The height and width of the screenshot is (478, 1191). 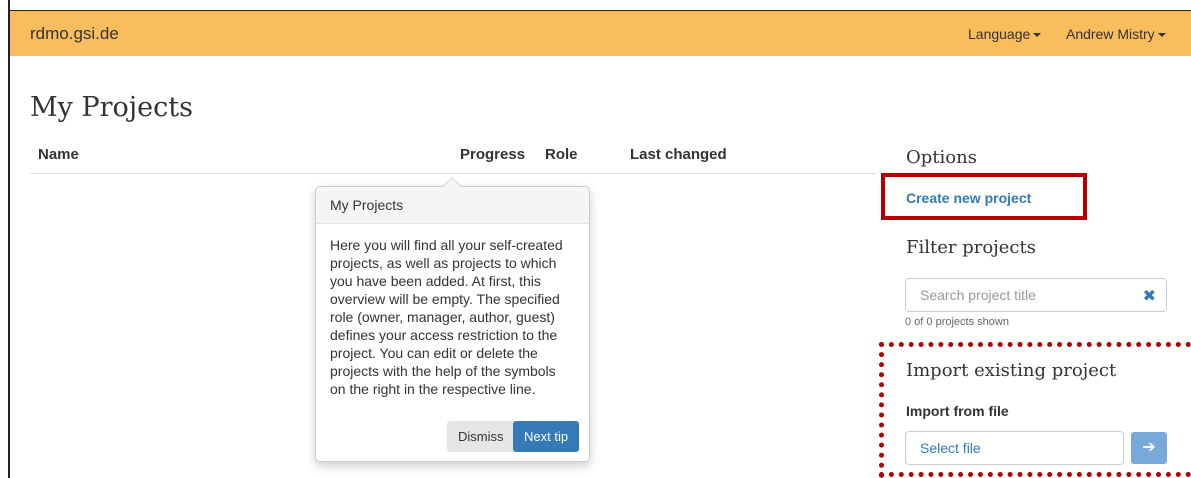 I want to click on filter-heading: Filter projects, so click(x=971, y=247).